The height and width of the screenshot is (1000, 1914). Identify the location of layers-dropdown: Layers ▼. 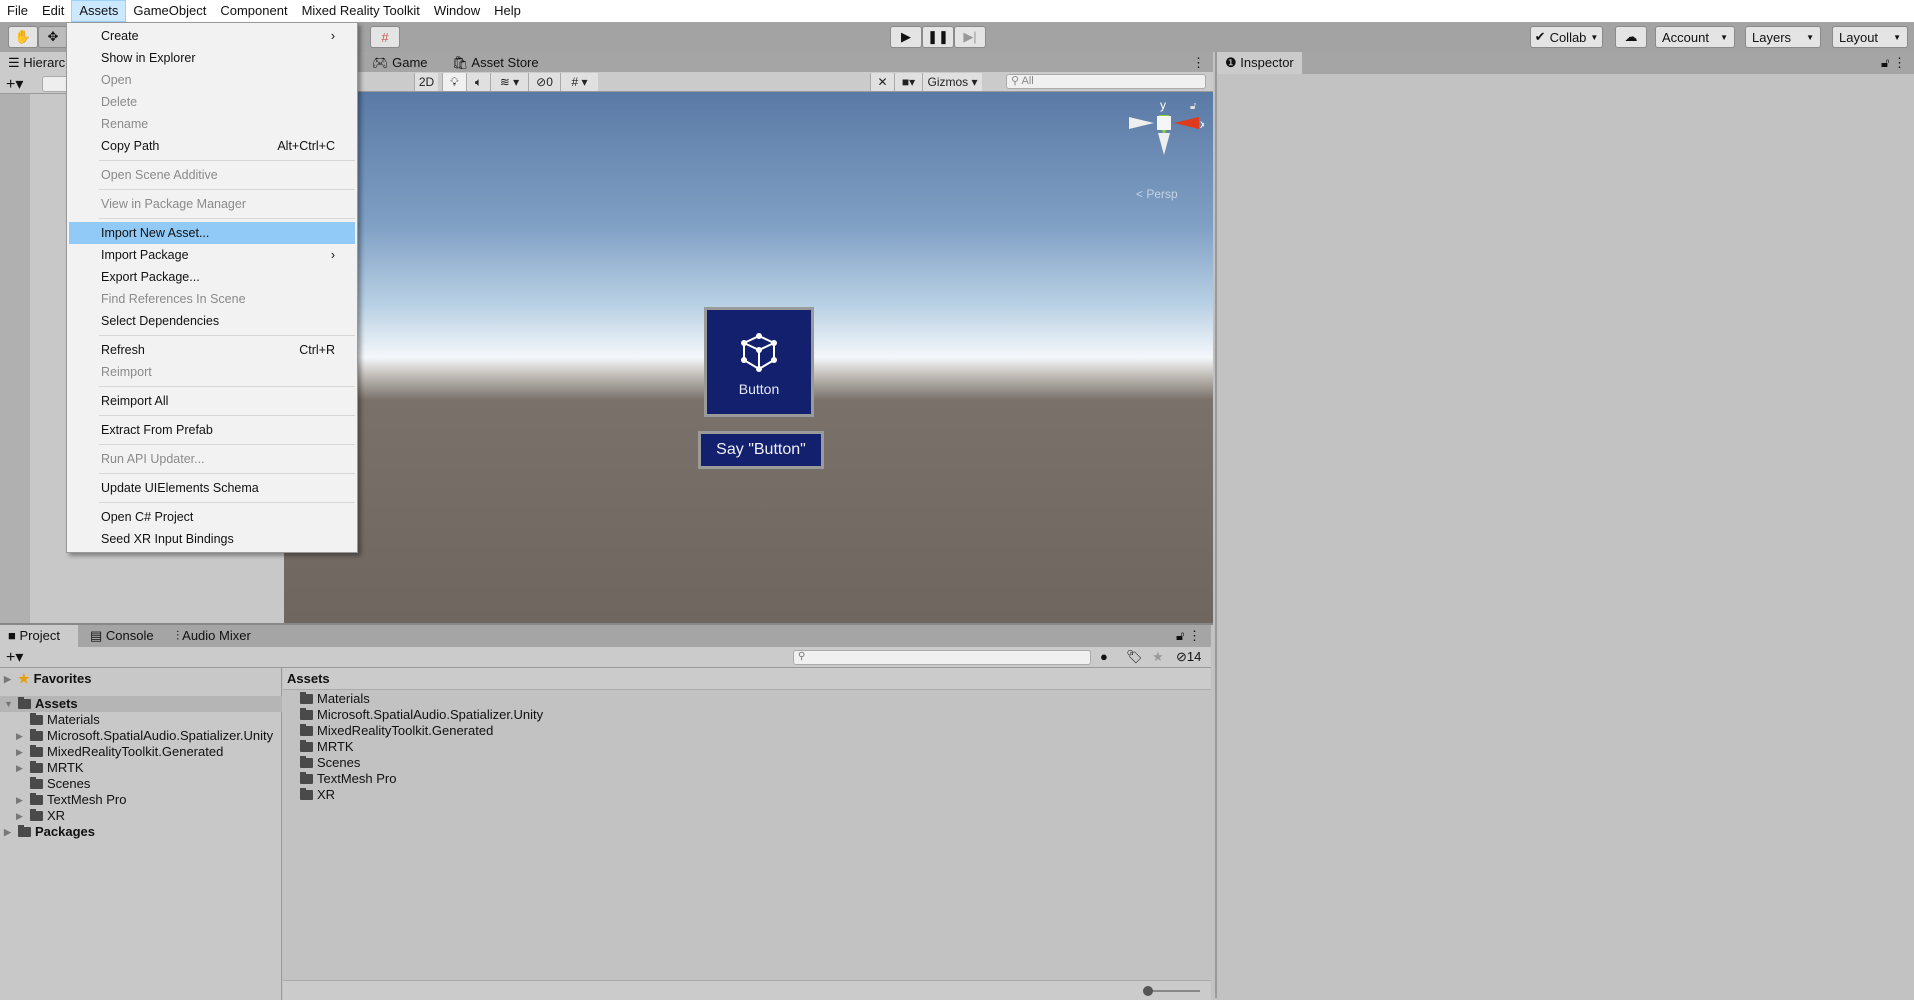
(1783, 37).